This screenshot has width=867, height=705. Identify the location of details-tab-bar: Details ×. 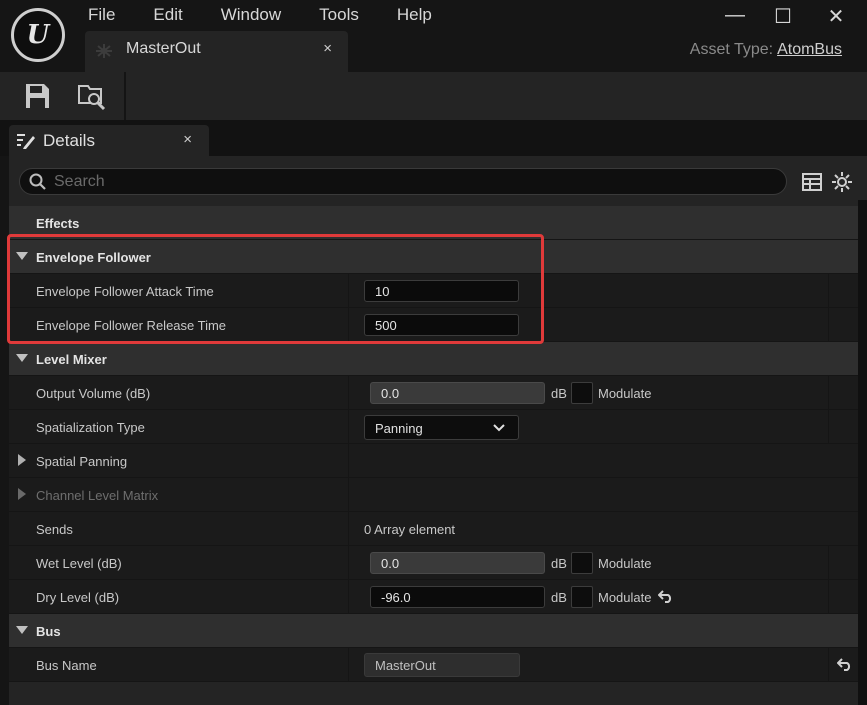
(433, 138).